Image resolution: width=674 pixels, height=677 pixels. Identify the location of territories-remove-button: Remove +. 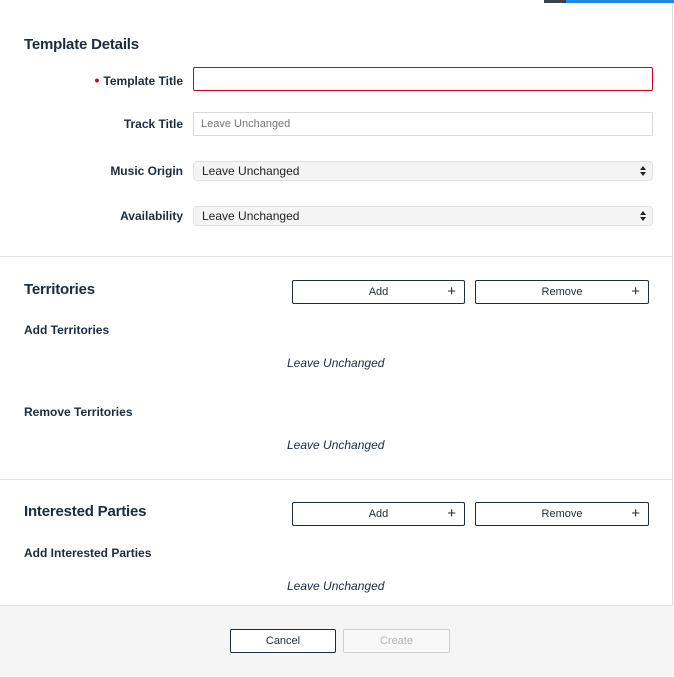
(562, 292).